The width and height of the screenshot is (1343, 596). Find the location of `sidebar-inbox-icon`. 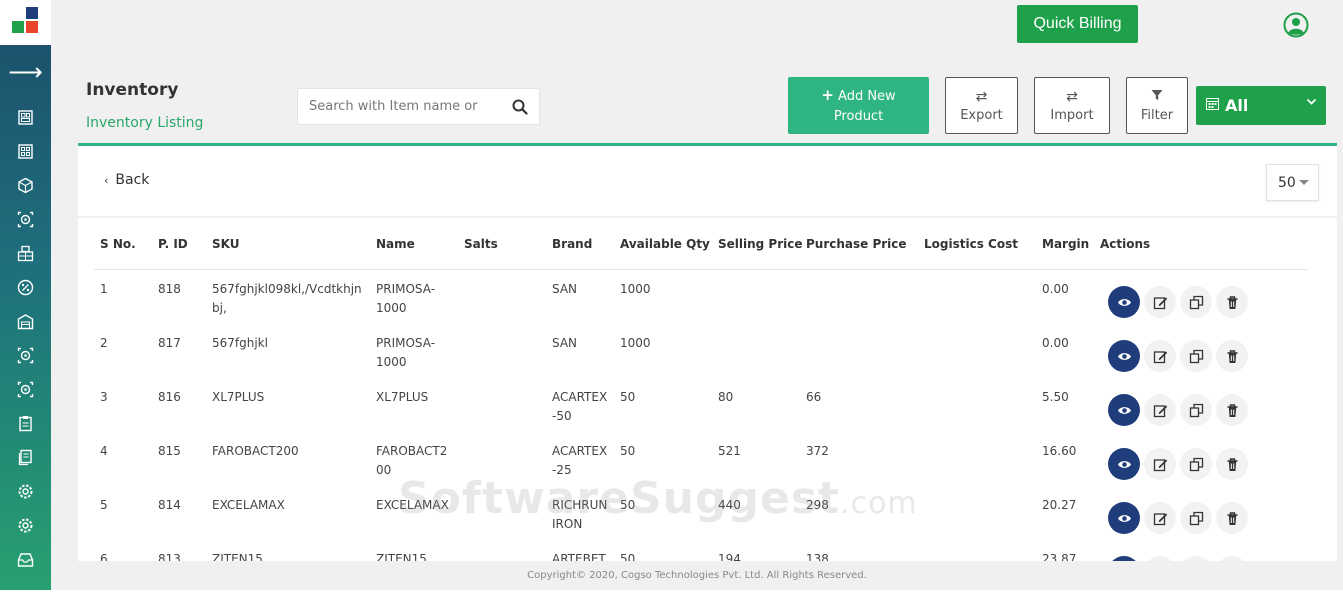

sidebar-inbox-icon is located at coordinates (25, 559).